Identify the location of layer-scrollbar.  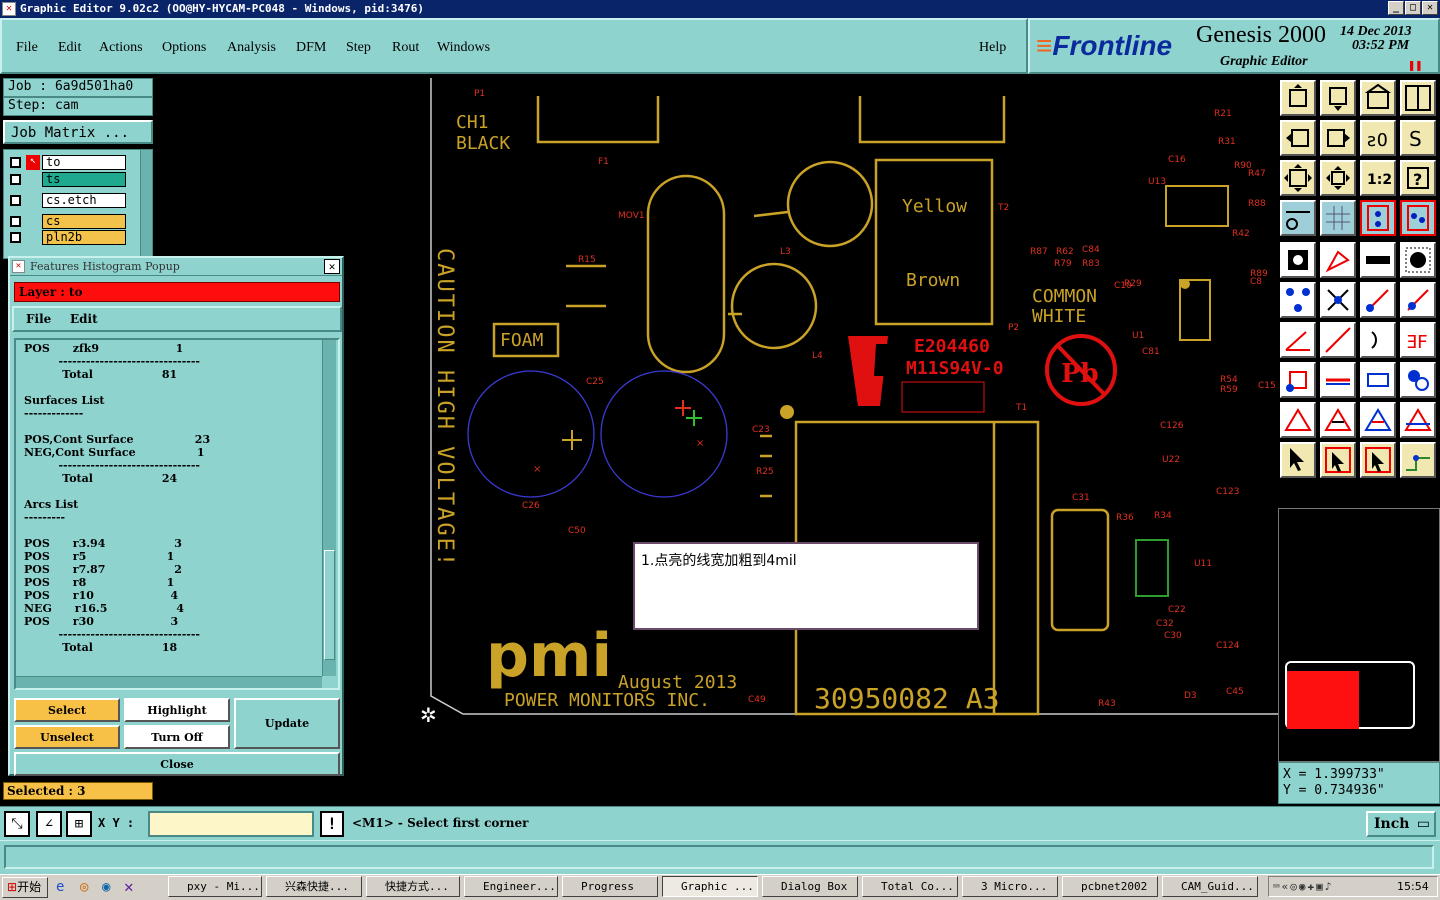
(146, 204).